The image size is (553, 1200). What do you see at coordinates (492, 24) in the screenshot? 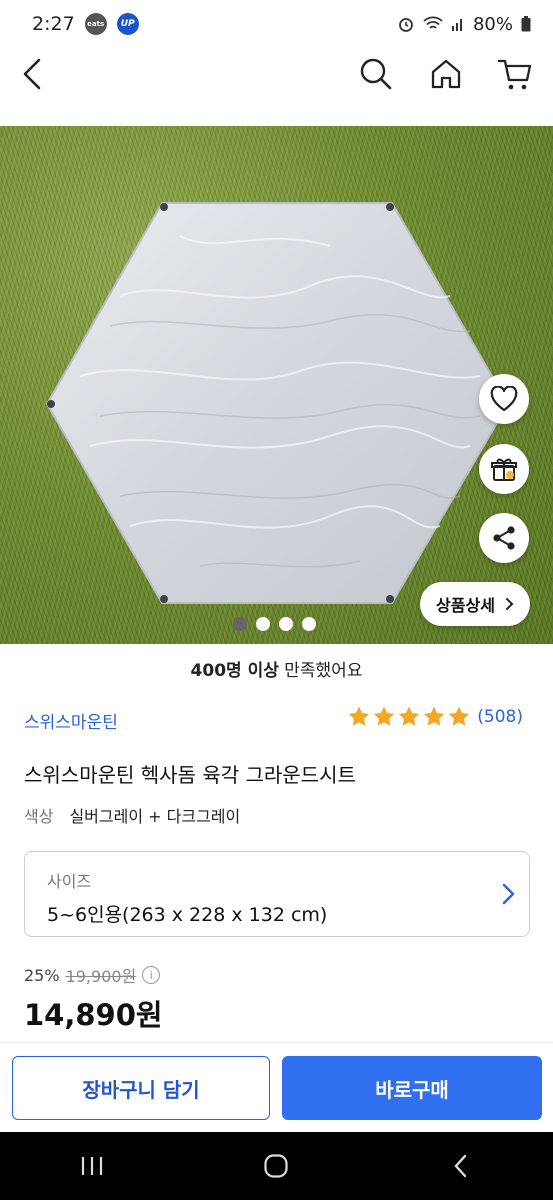
I see `battery-level: 80%` at bounding box center [492, 24].